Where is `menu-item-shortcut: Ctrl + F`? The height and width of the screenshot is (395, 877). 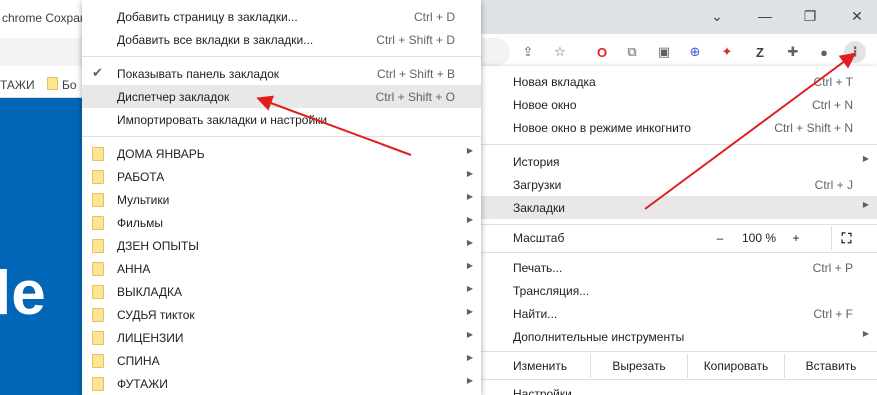 menu-item-shortcut: Ctrl + F is located at coordinates (833, 314).